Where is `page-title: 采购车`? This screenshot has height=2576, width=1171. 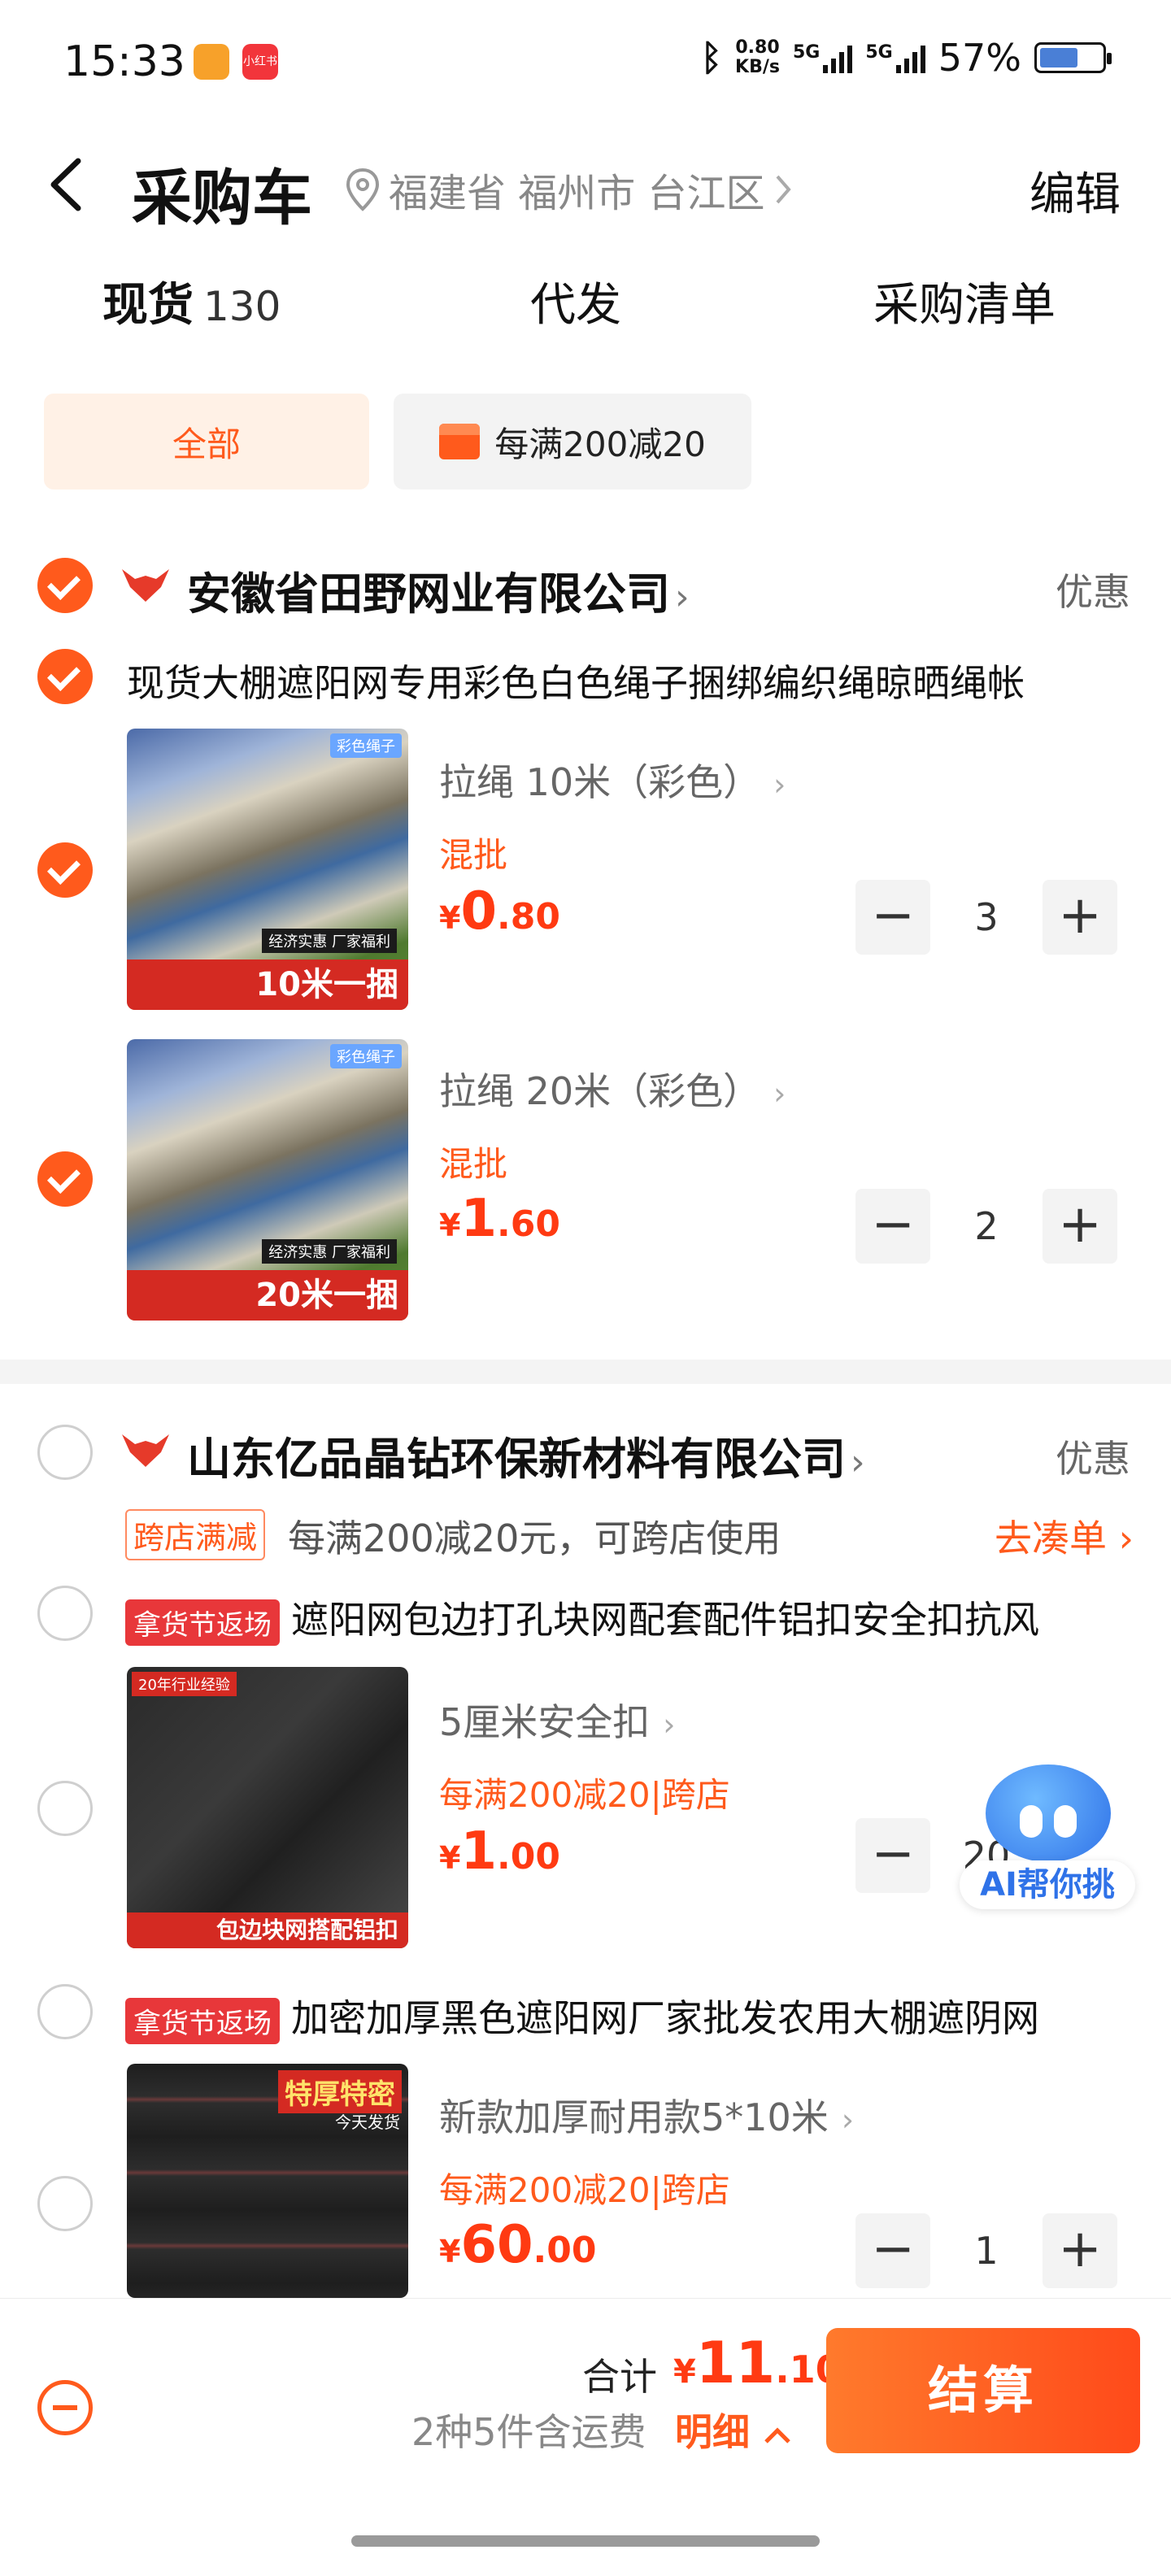 page-title: 采购车 is located at coordinates (222, 198).